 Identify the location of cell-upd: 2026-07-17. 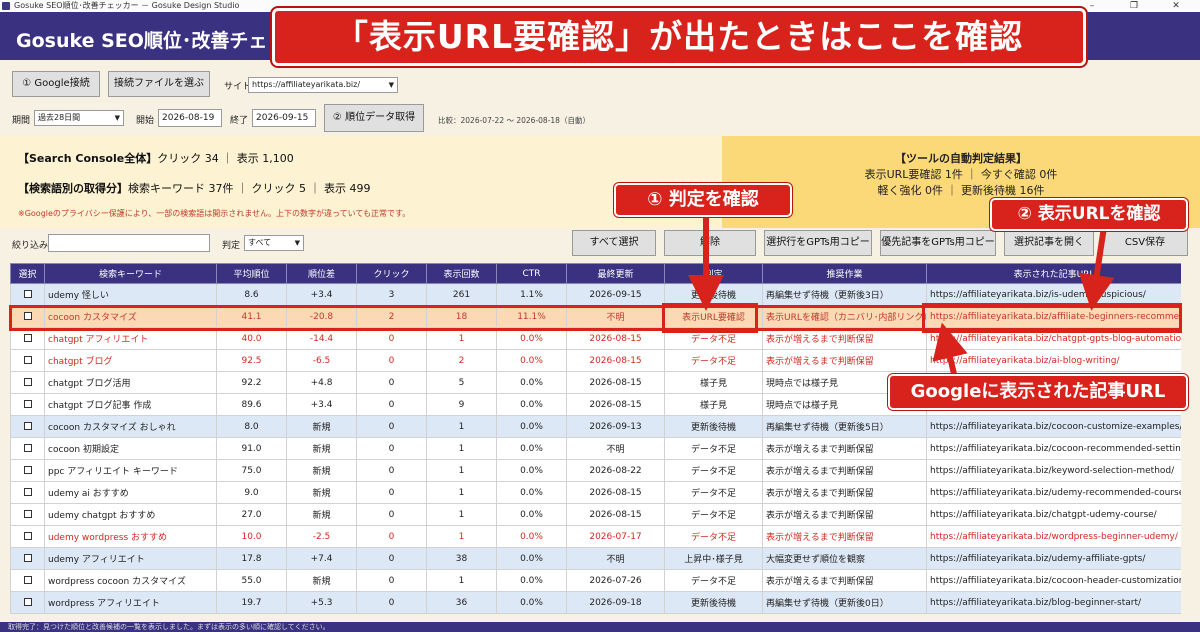
(615, 536).